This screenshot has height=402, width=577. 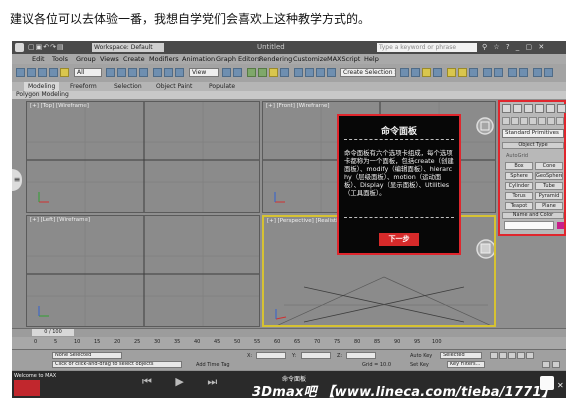 What do you see at coordinates (519, 186) in the screenshot?
I see `cylinder-button: Cylinder` at bounding box center [519, 186].